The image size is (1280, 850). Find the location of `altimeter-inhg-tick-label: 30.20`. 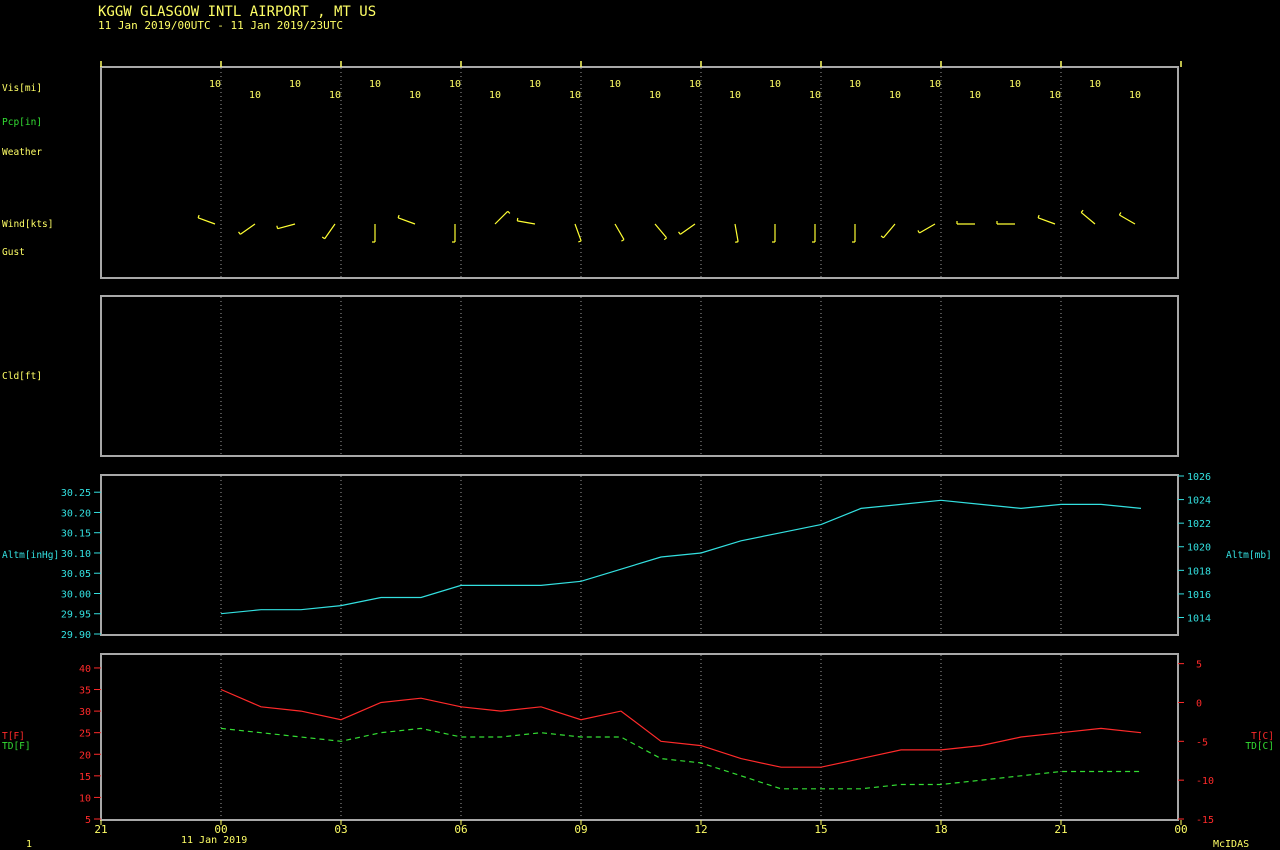

altimeter-inhg-tick-label: 30.20 is located at coordinates (76, 513).